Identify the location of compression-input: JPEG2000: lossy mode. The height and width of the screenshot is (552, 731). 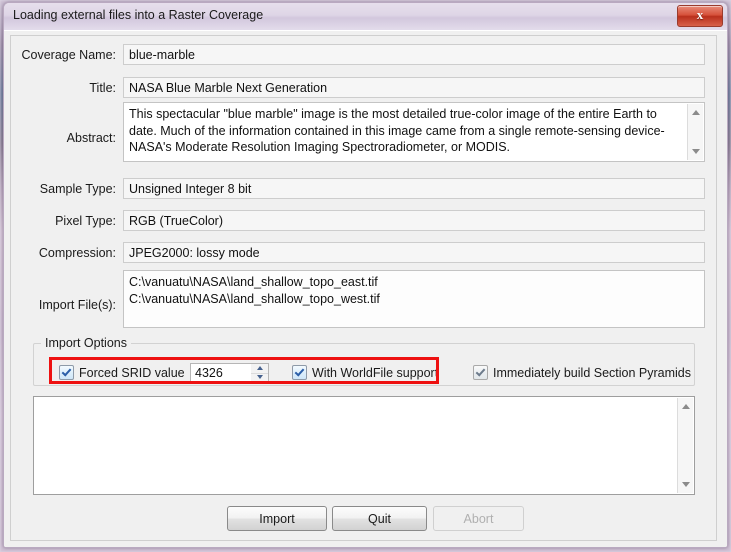
(414, 252).